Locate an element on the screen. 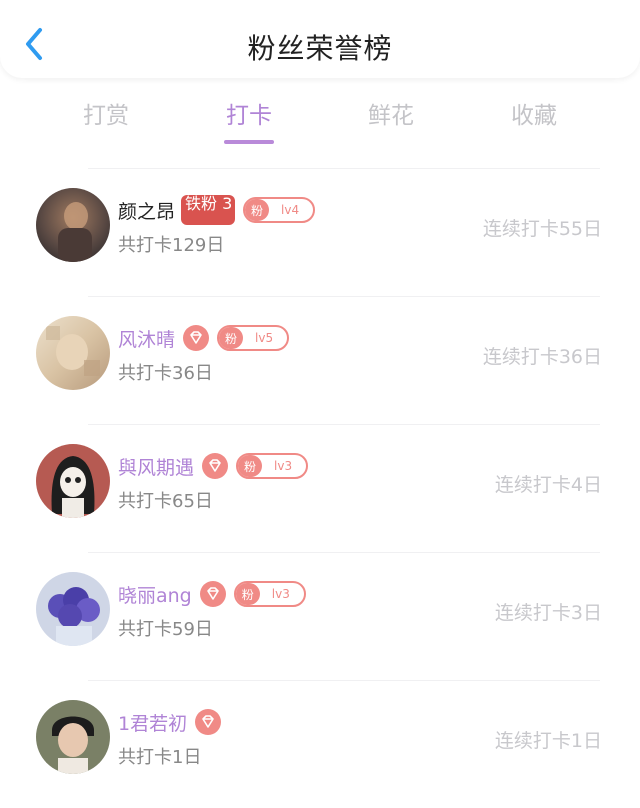  streak-checkins: 连续打卡55日 is located at coordinates (542, 229).